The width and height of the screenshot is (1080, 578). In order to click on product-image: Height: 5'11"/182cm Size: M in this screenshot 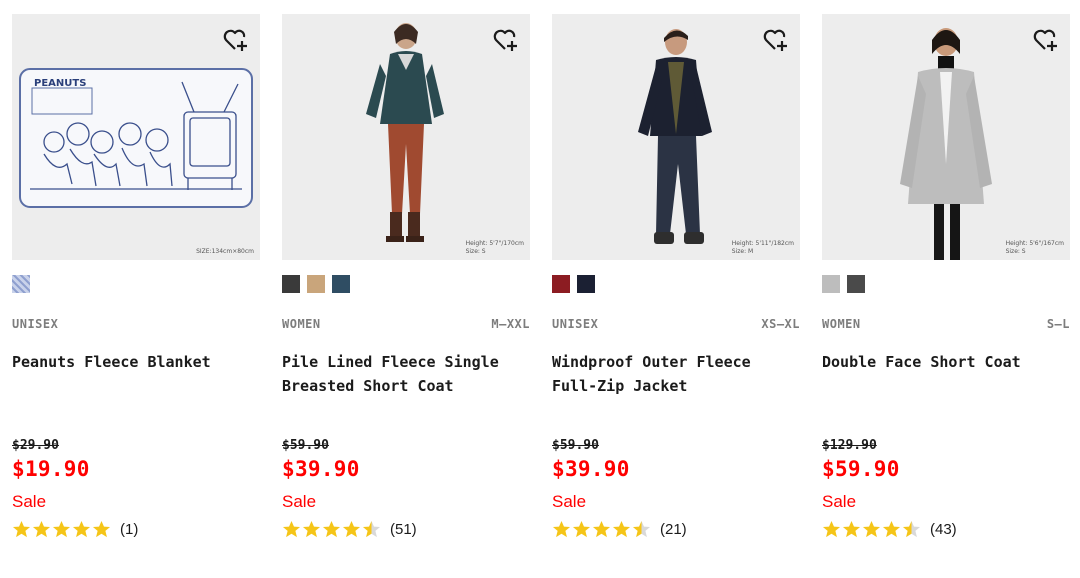, I will do `click(676, 137)`.